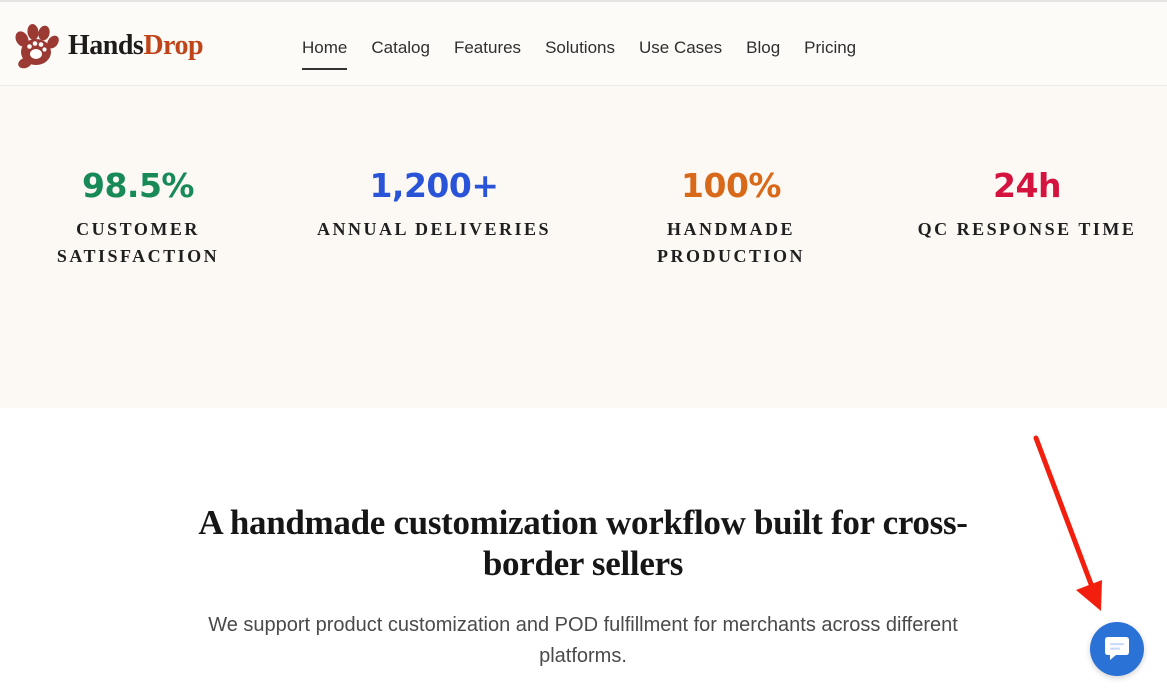  Describe the element at coordinates (325, 54) in the screenshot. I see `nav-item-home: Home` at that location.